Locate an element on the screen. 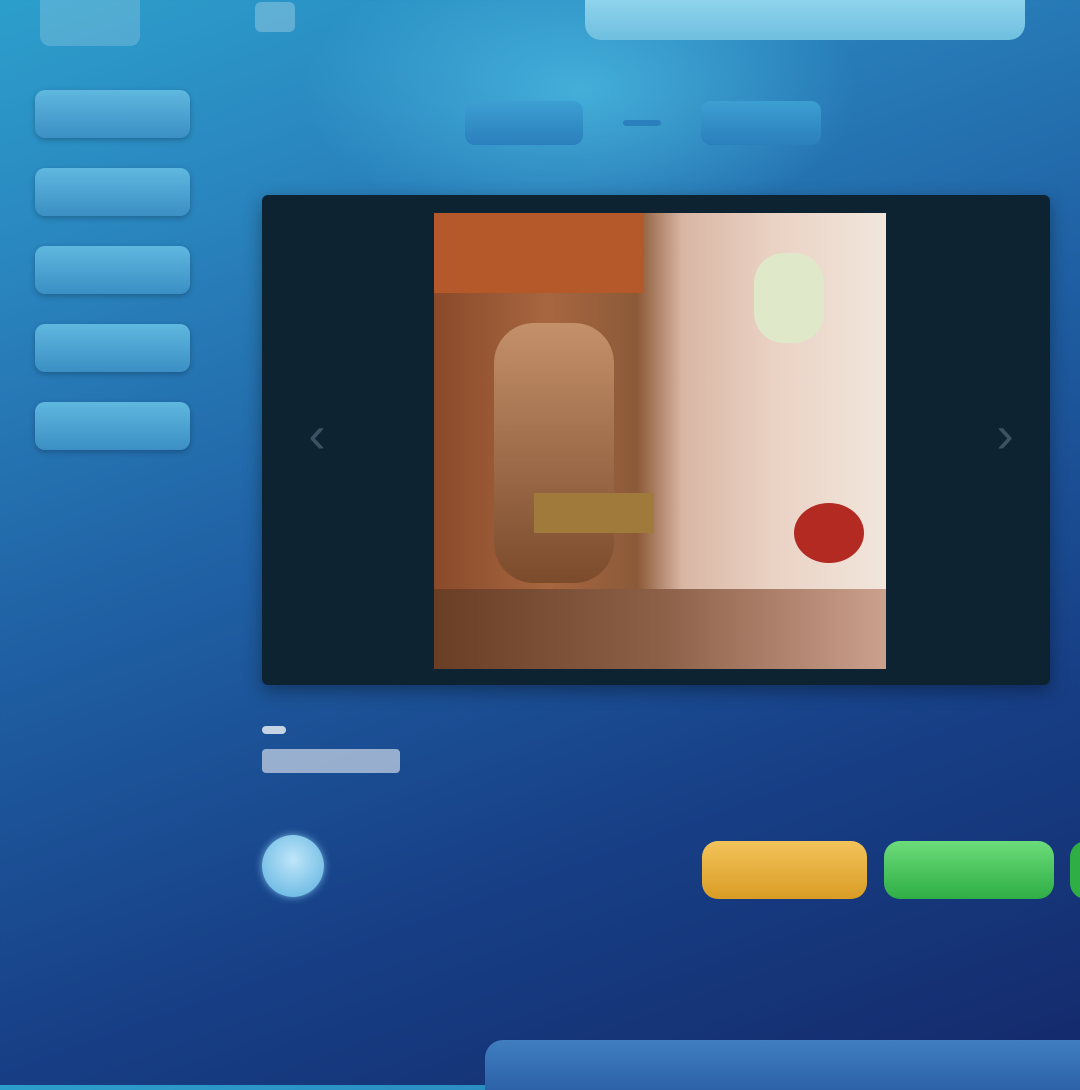 This screenshot has height=1090, width=1080. search-input is located at coordinates (805, 20).